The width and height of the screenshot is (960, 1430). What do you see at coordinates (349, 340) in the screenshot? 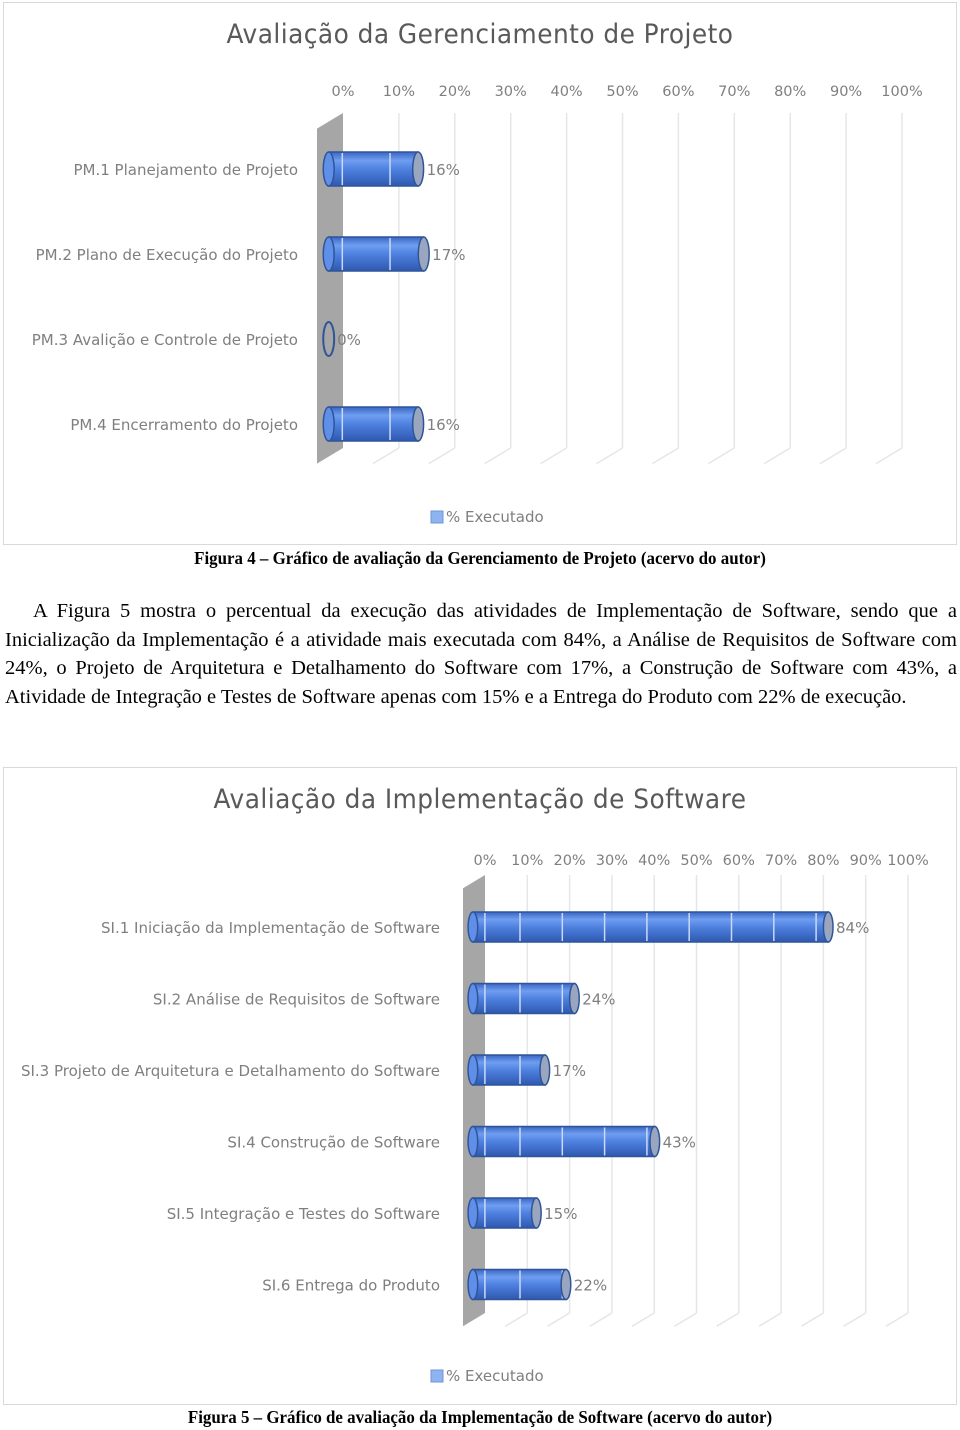
I see `data-label: 0%` at bounding box center [349, 340].